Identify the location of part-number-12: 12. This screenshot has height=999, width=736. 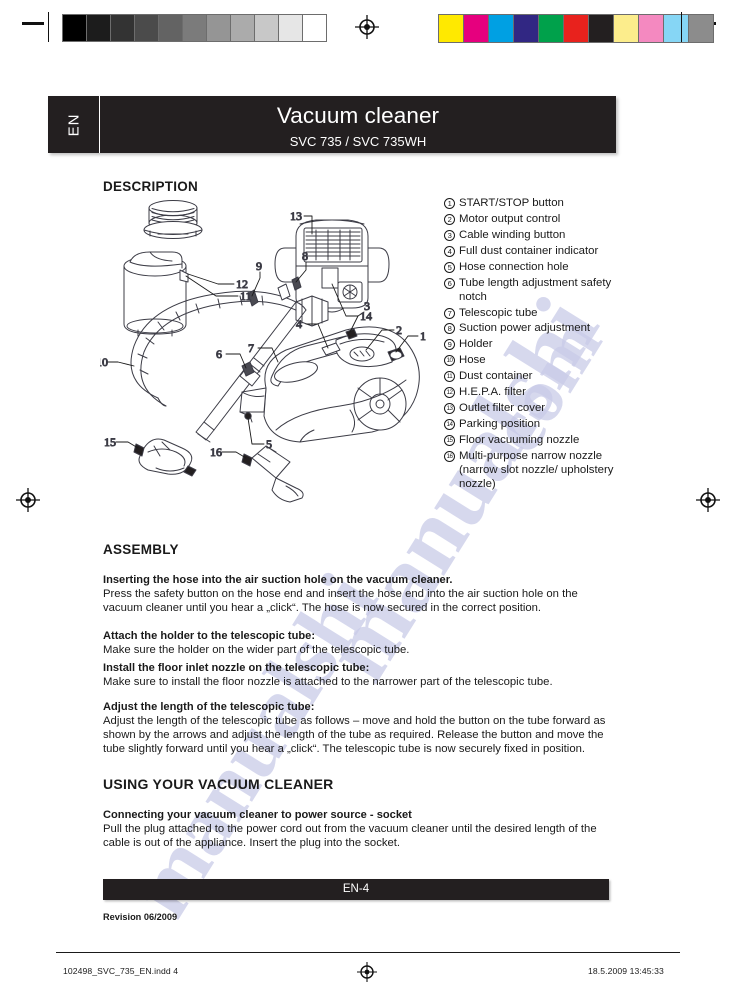
(449, 393).